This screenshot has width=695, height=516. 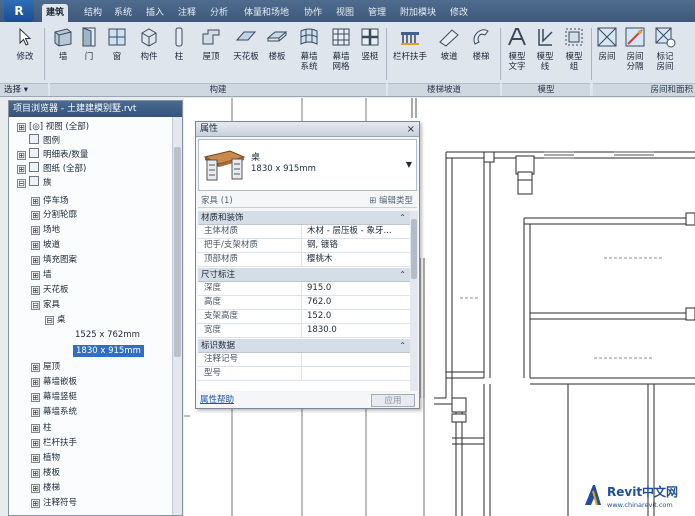 I want to click on tab-collaborate: 协作, so click(x=313, y=13).